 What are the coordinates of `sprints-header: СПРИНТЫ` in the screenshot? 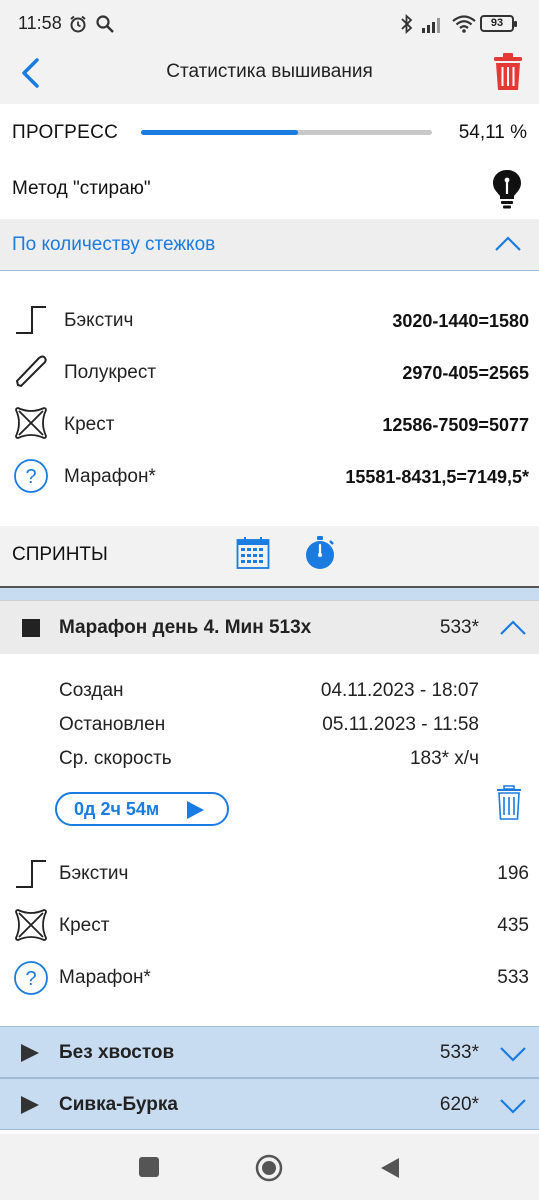 It's located at (269, 557).